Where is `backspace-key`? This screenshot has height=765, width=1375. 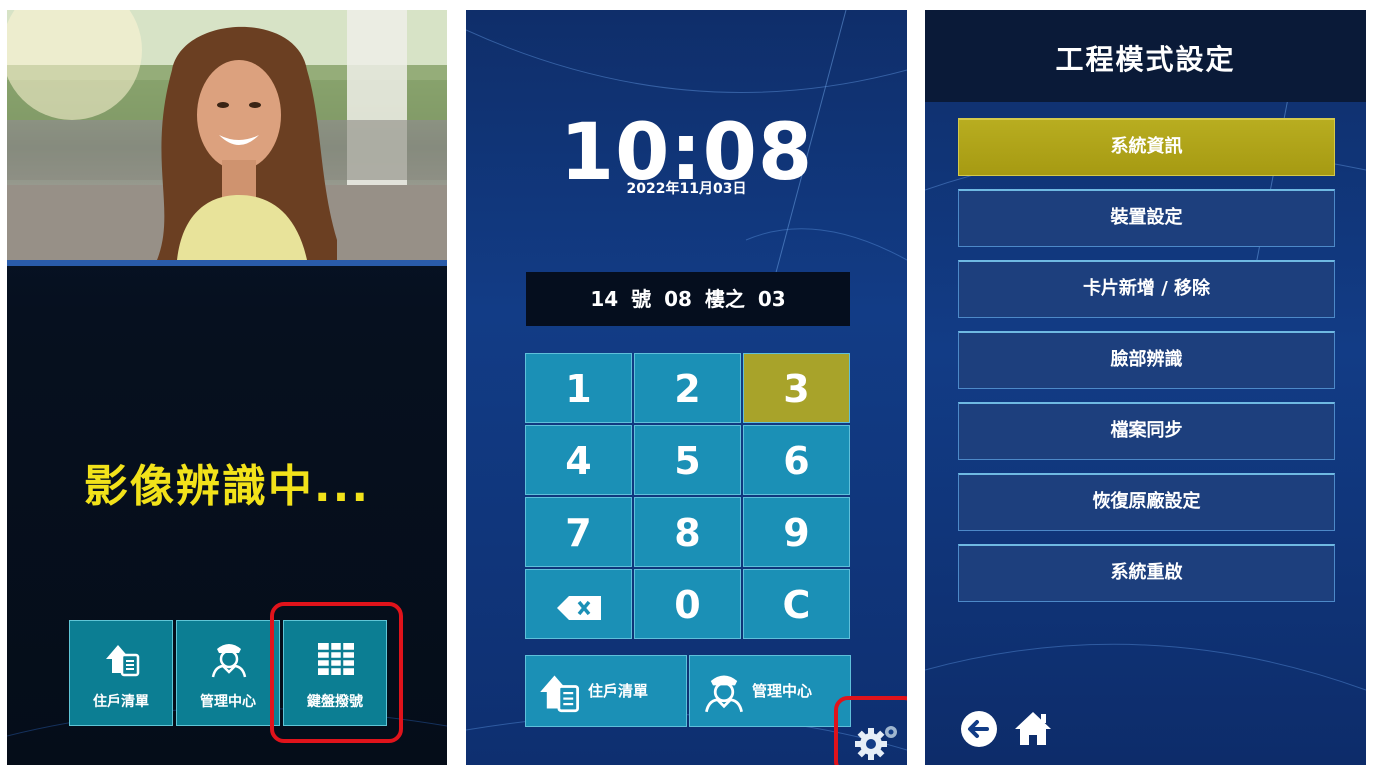
backspace-key is located at coordinates (578, 604).